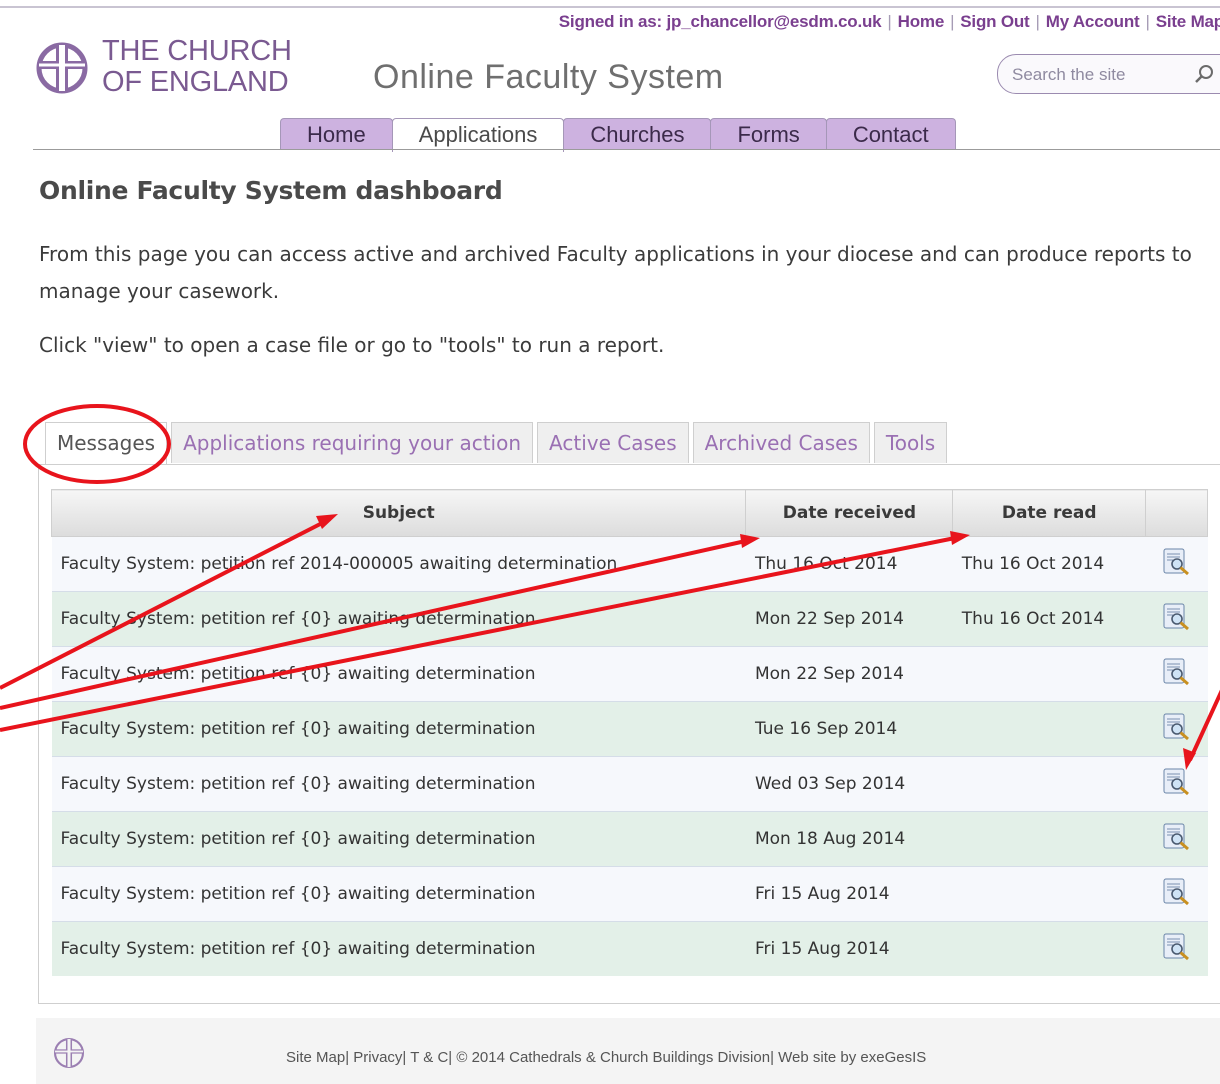 The width and height of the screenshot is (1220, 1084). Describe the element at coordinates (195, 82) in the screenshot. I see `logo-line-2: OF ENGLAND` at that location.